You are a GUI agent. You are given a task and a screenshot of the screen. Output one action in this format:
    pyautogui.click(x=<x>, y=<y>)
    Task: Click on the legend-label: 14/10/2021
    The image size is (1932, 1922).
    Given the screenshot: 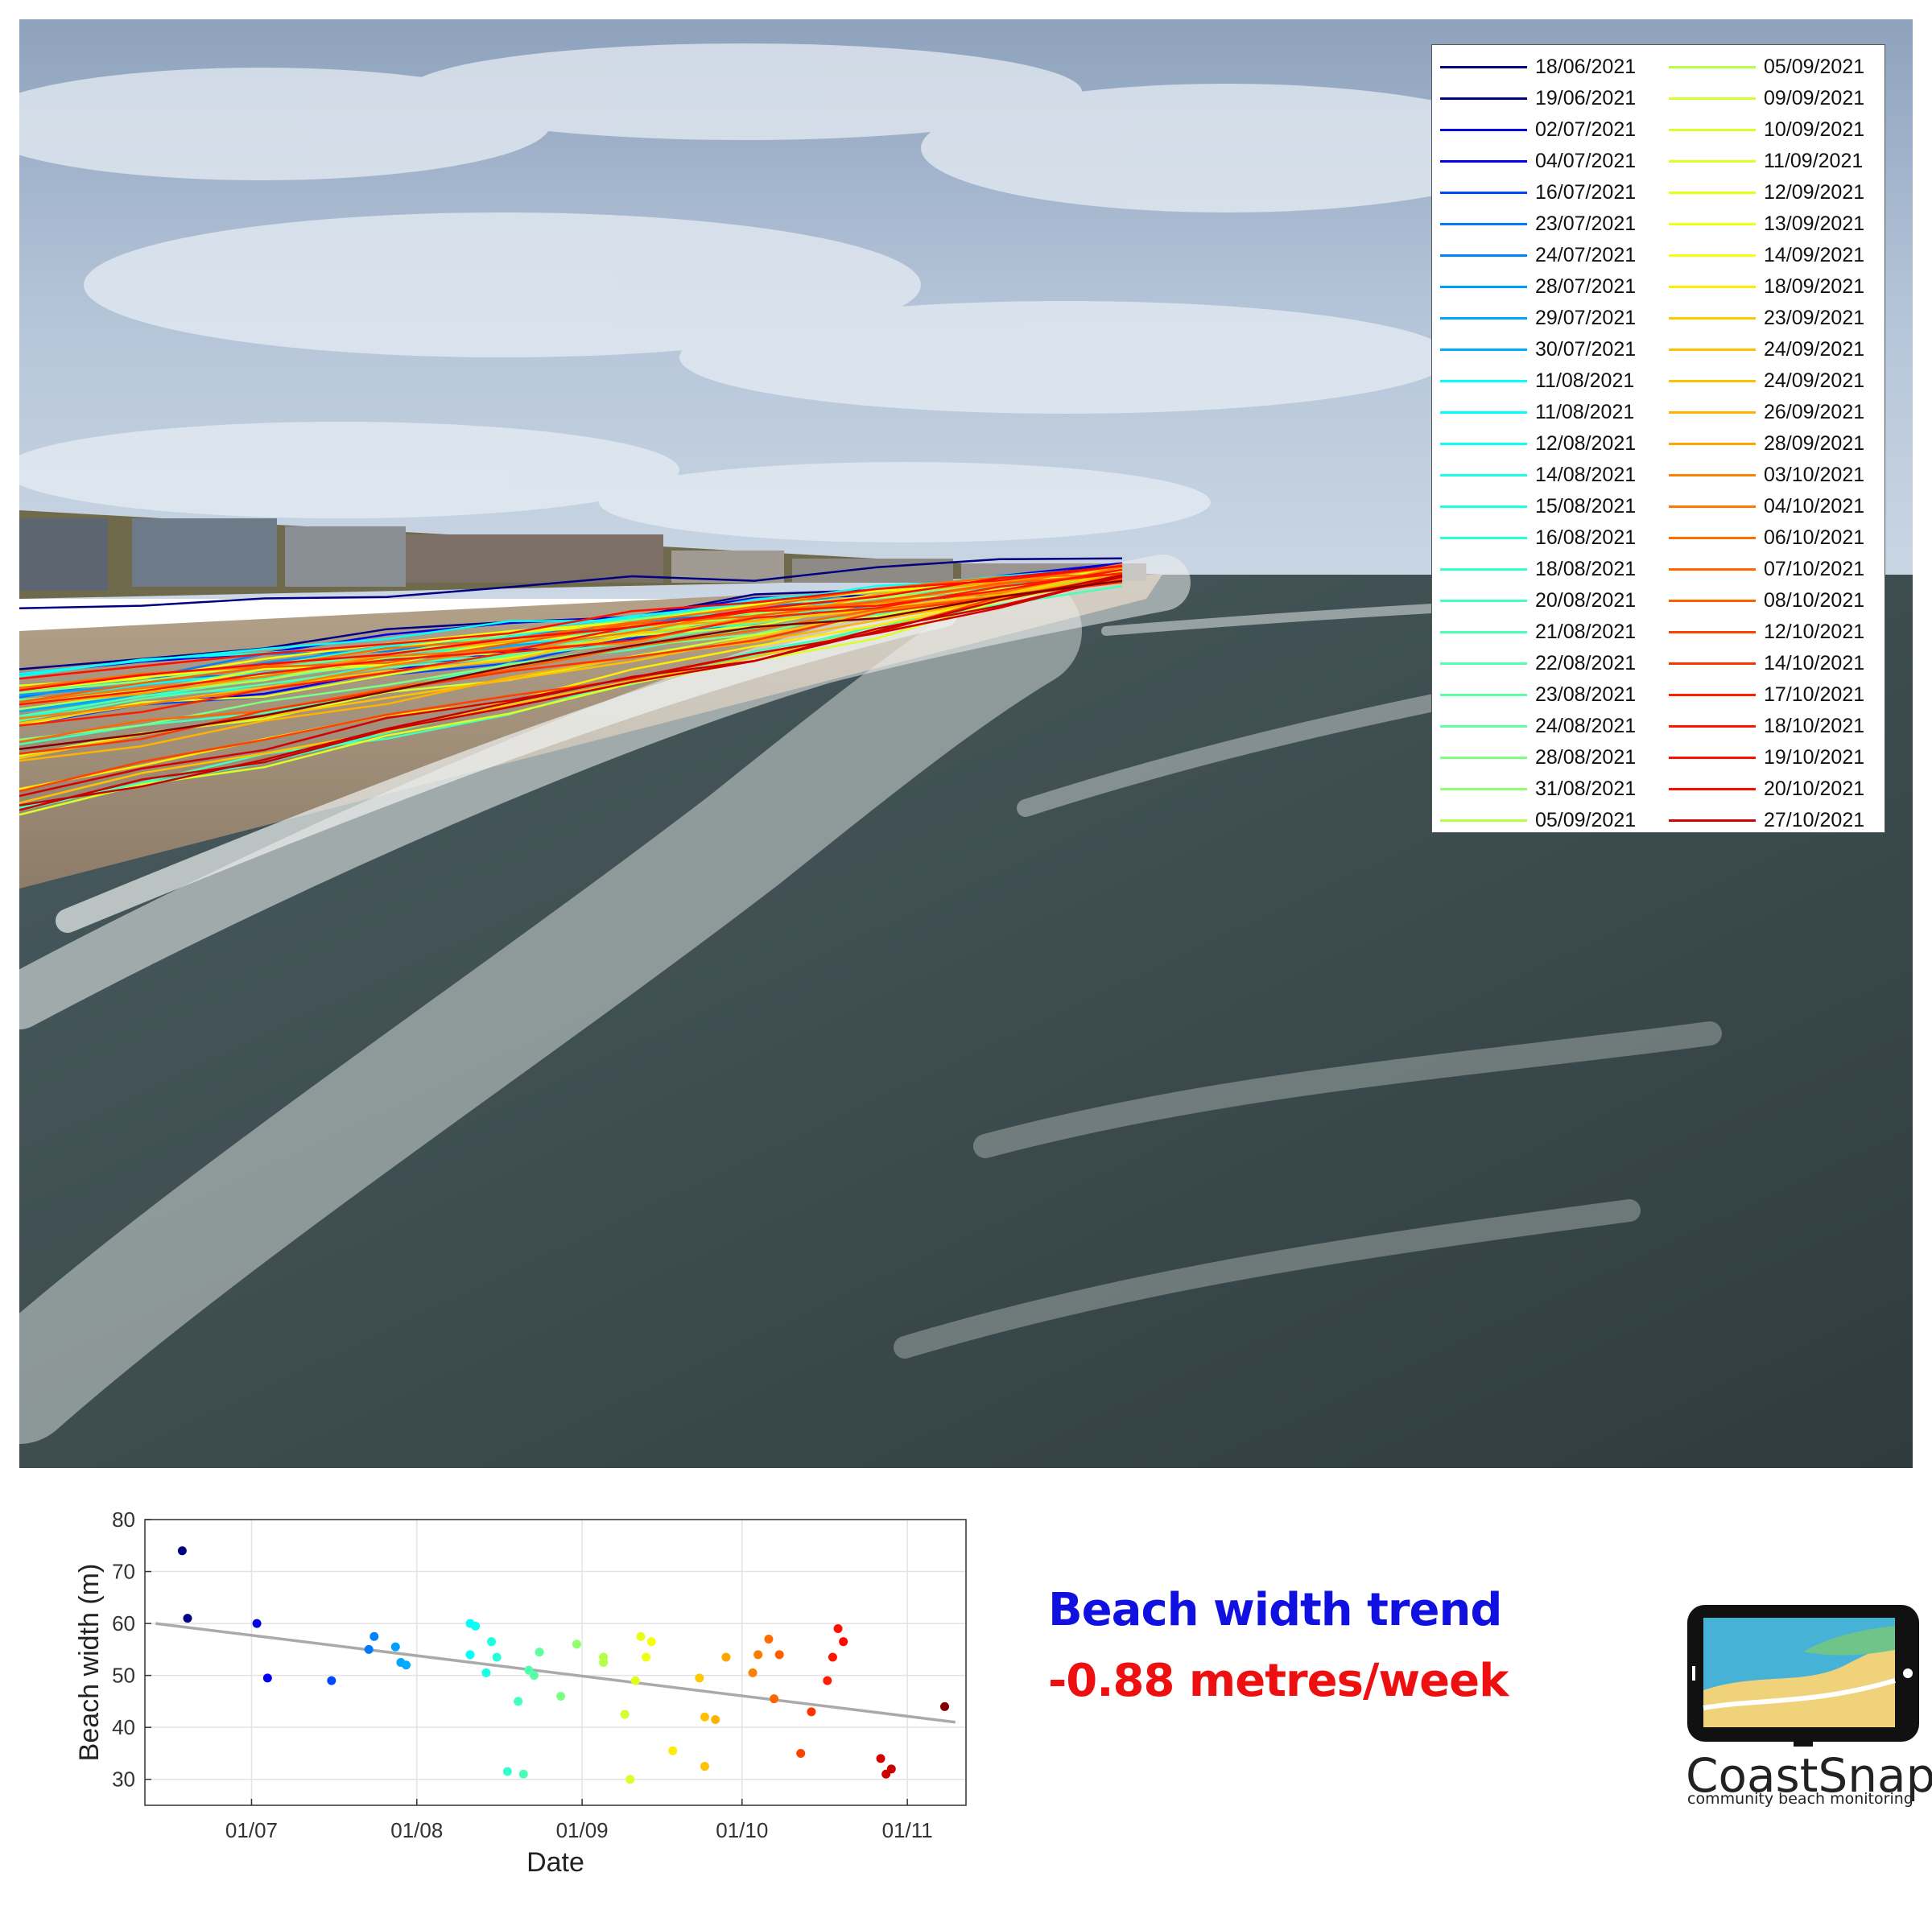 What is the action you would take?
    pyautogui.click(x=1814, y=663)
    